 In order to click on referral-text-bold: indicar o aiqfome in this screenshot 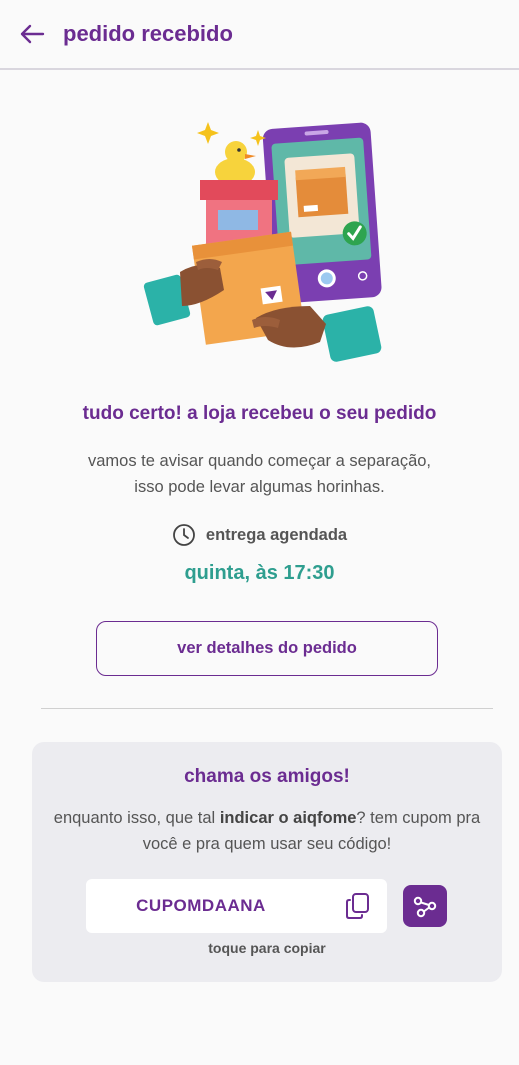, I will do `click(288, 818)`.